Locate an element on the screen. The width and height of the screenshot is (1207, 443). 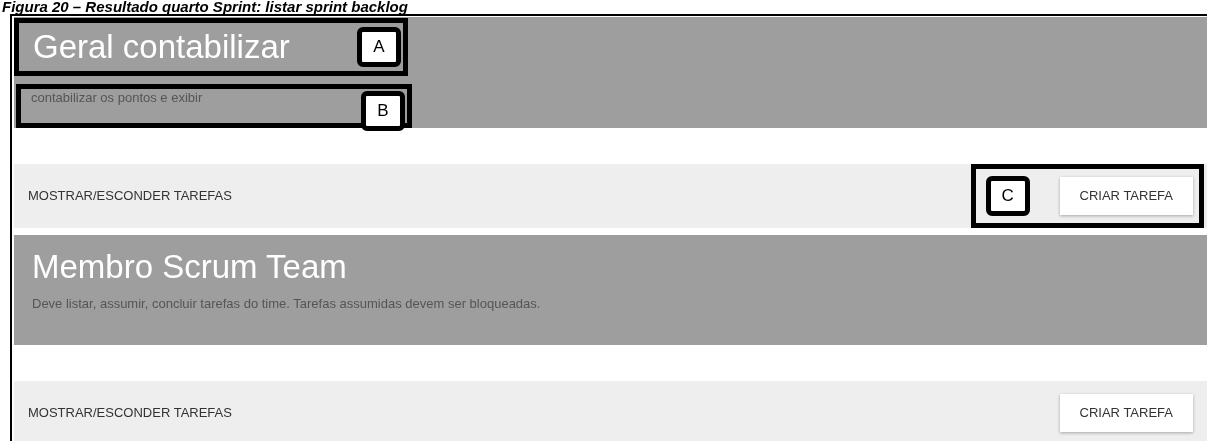
card-title: Geral contabilizar is located at coordinates (161, 47).